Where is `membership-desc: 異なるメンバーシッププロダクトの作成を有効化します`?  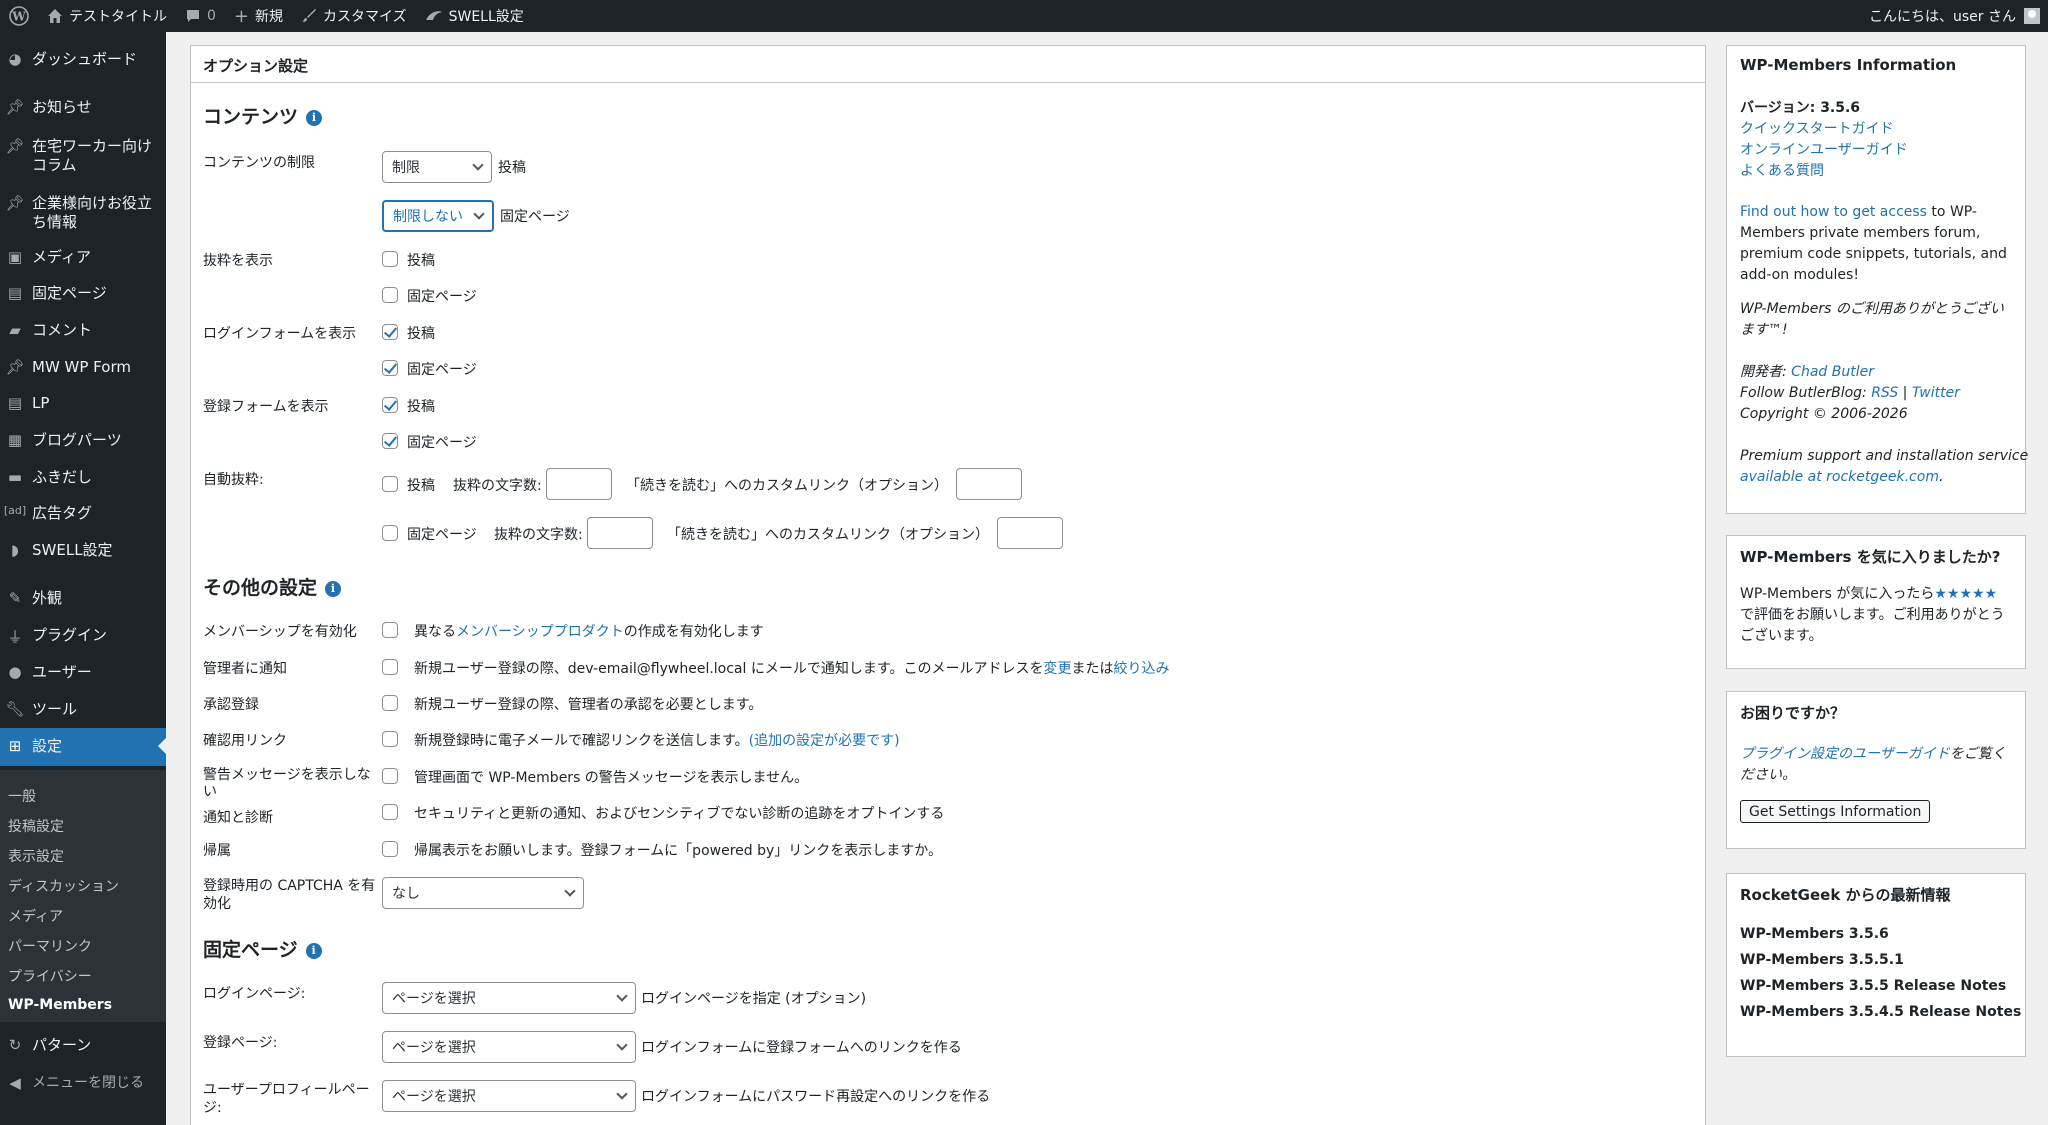 membership-desc: 異なるメンバーシッププロダクトの作成を有効化します is located at coordinates (589, 632).